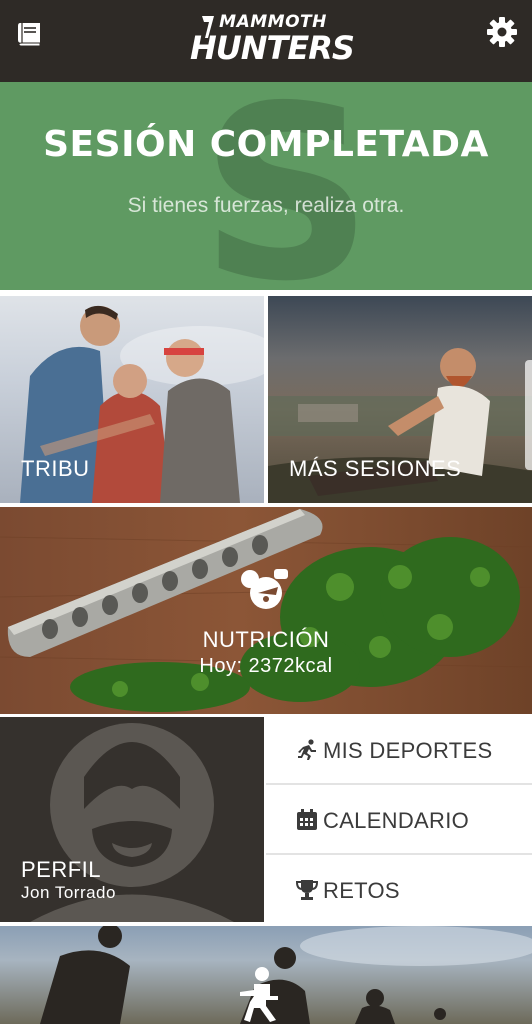  I want to click on running-icon, so click(307, 749).